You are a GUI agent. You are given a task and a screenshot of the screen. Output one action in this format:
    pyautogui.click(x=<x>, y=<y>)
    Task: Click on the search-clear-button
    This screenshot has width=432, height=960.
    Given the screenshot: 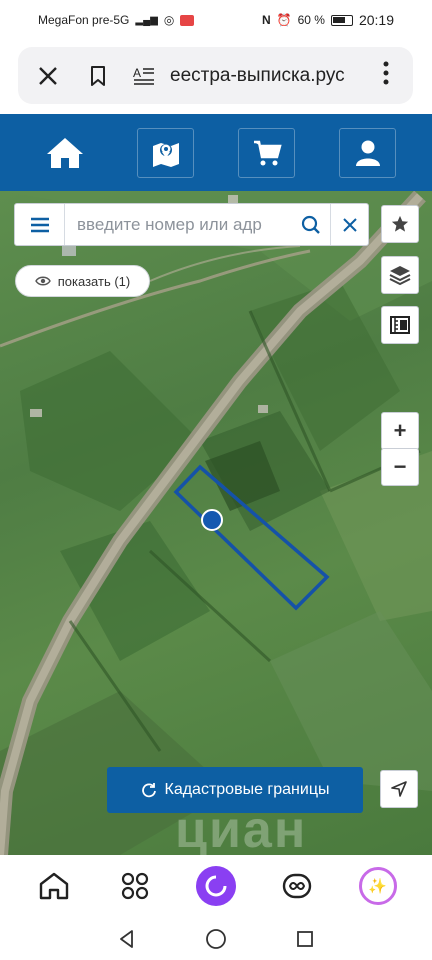 What is the action you would take?
    pyautogui.click(x=349, y=224)
    